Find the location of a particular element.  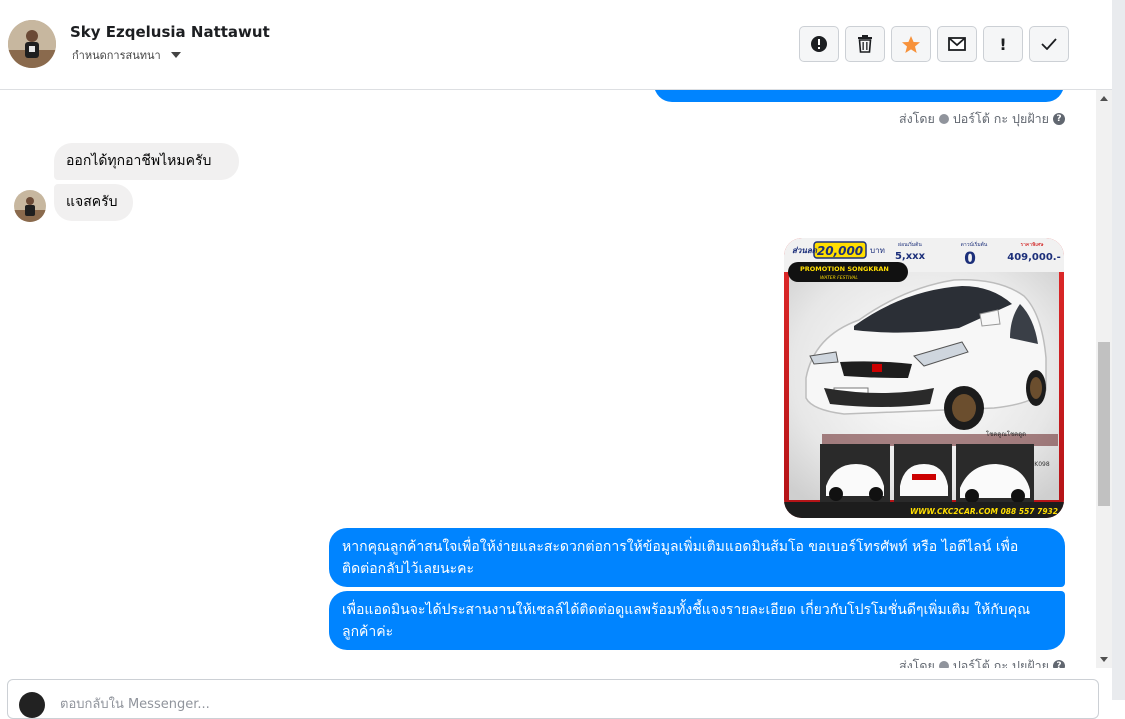

follow-up-button: ! is located at coordinates (1003, 44).